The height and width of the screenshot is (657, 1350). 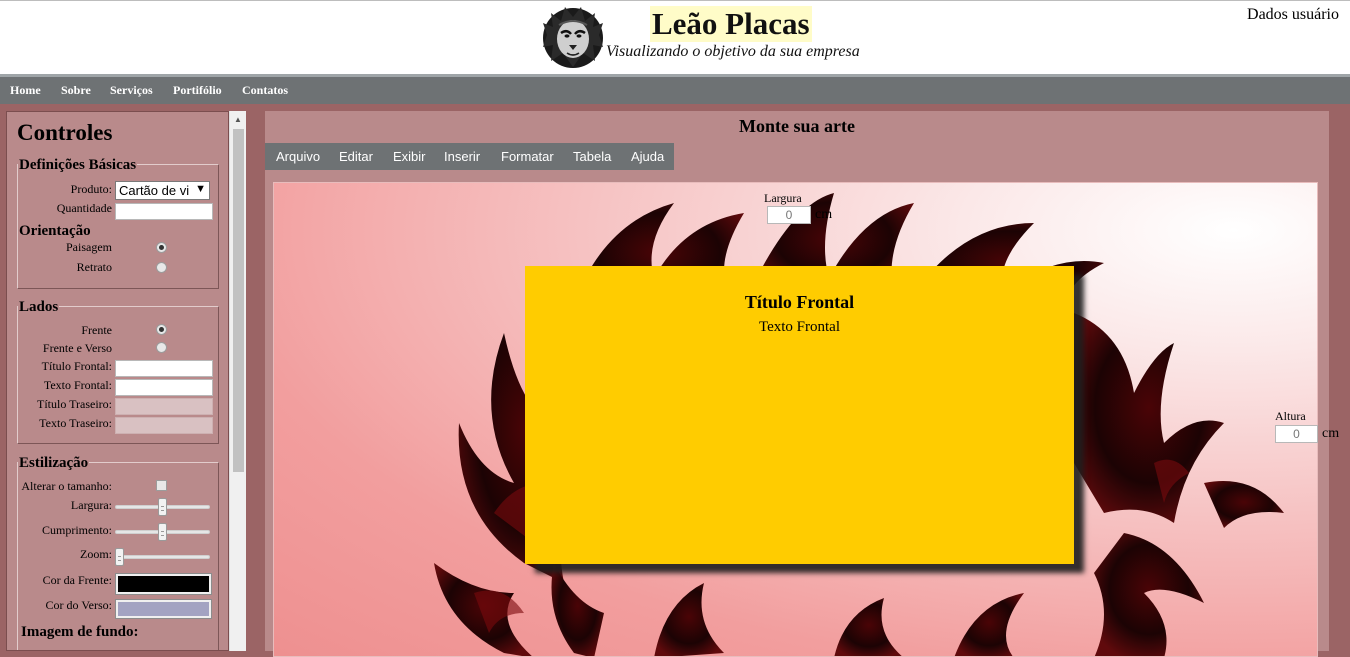 What do you see at coordinates (824, 214) in the screenshot?
I see `width-unit-label: cm` at bounding box center [824, 214].